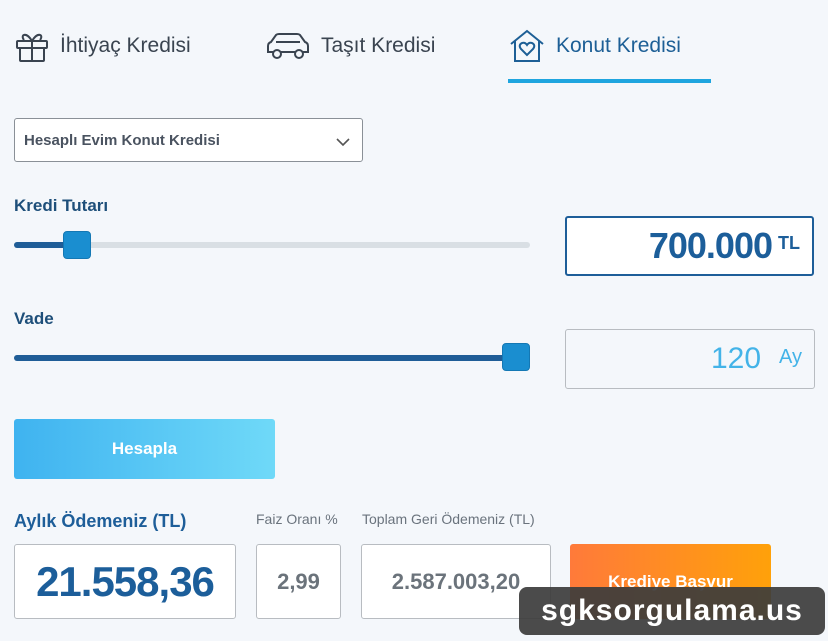  I want to click on monthly-payment-box: 21.558,36, so click(125, 581).